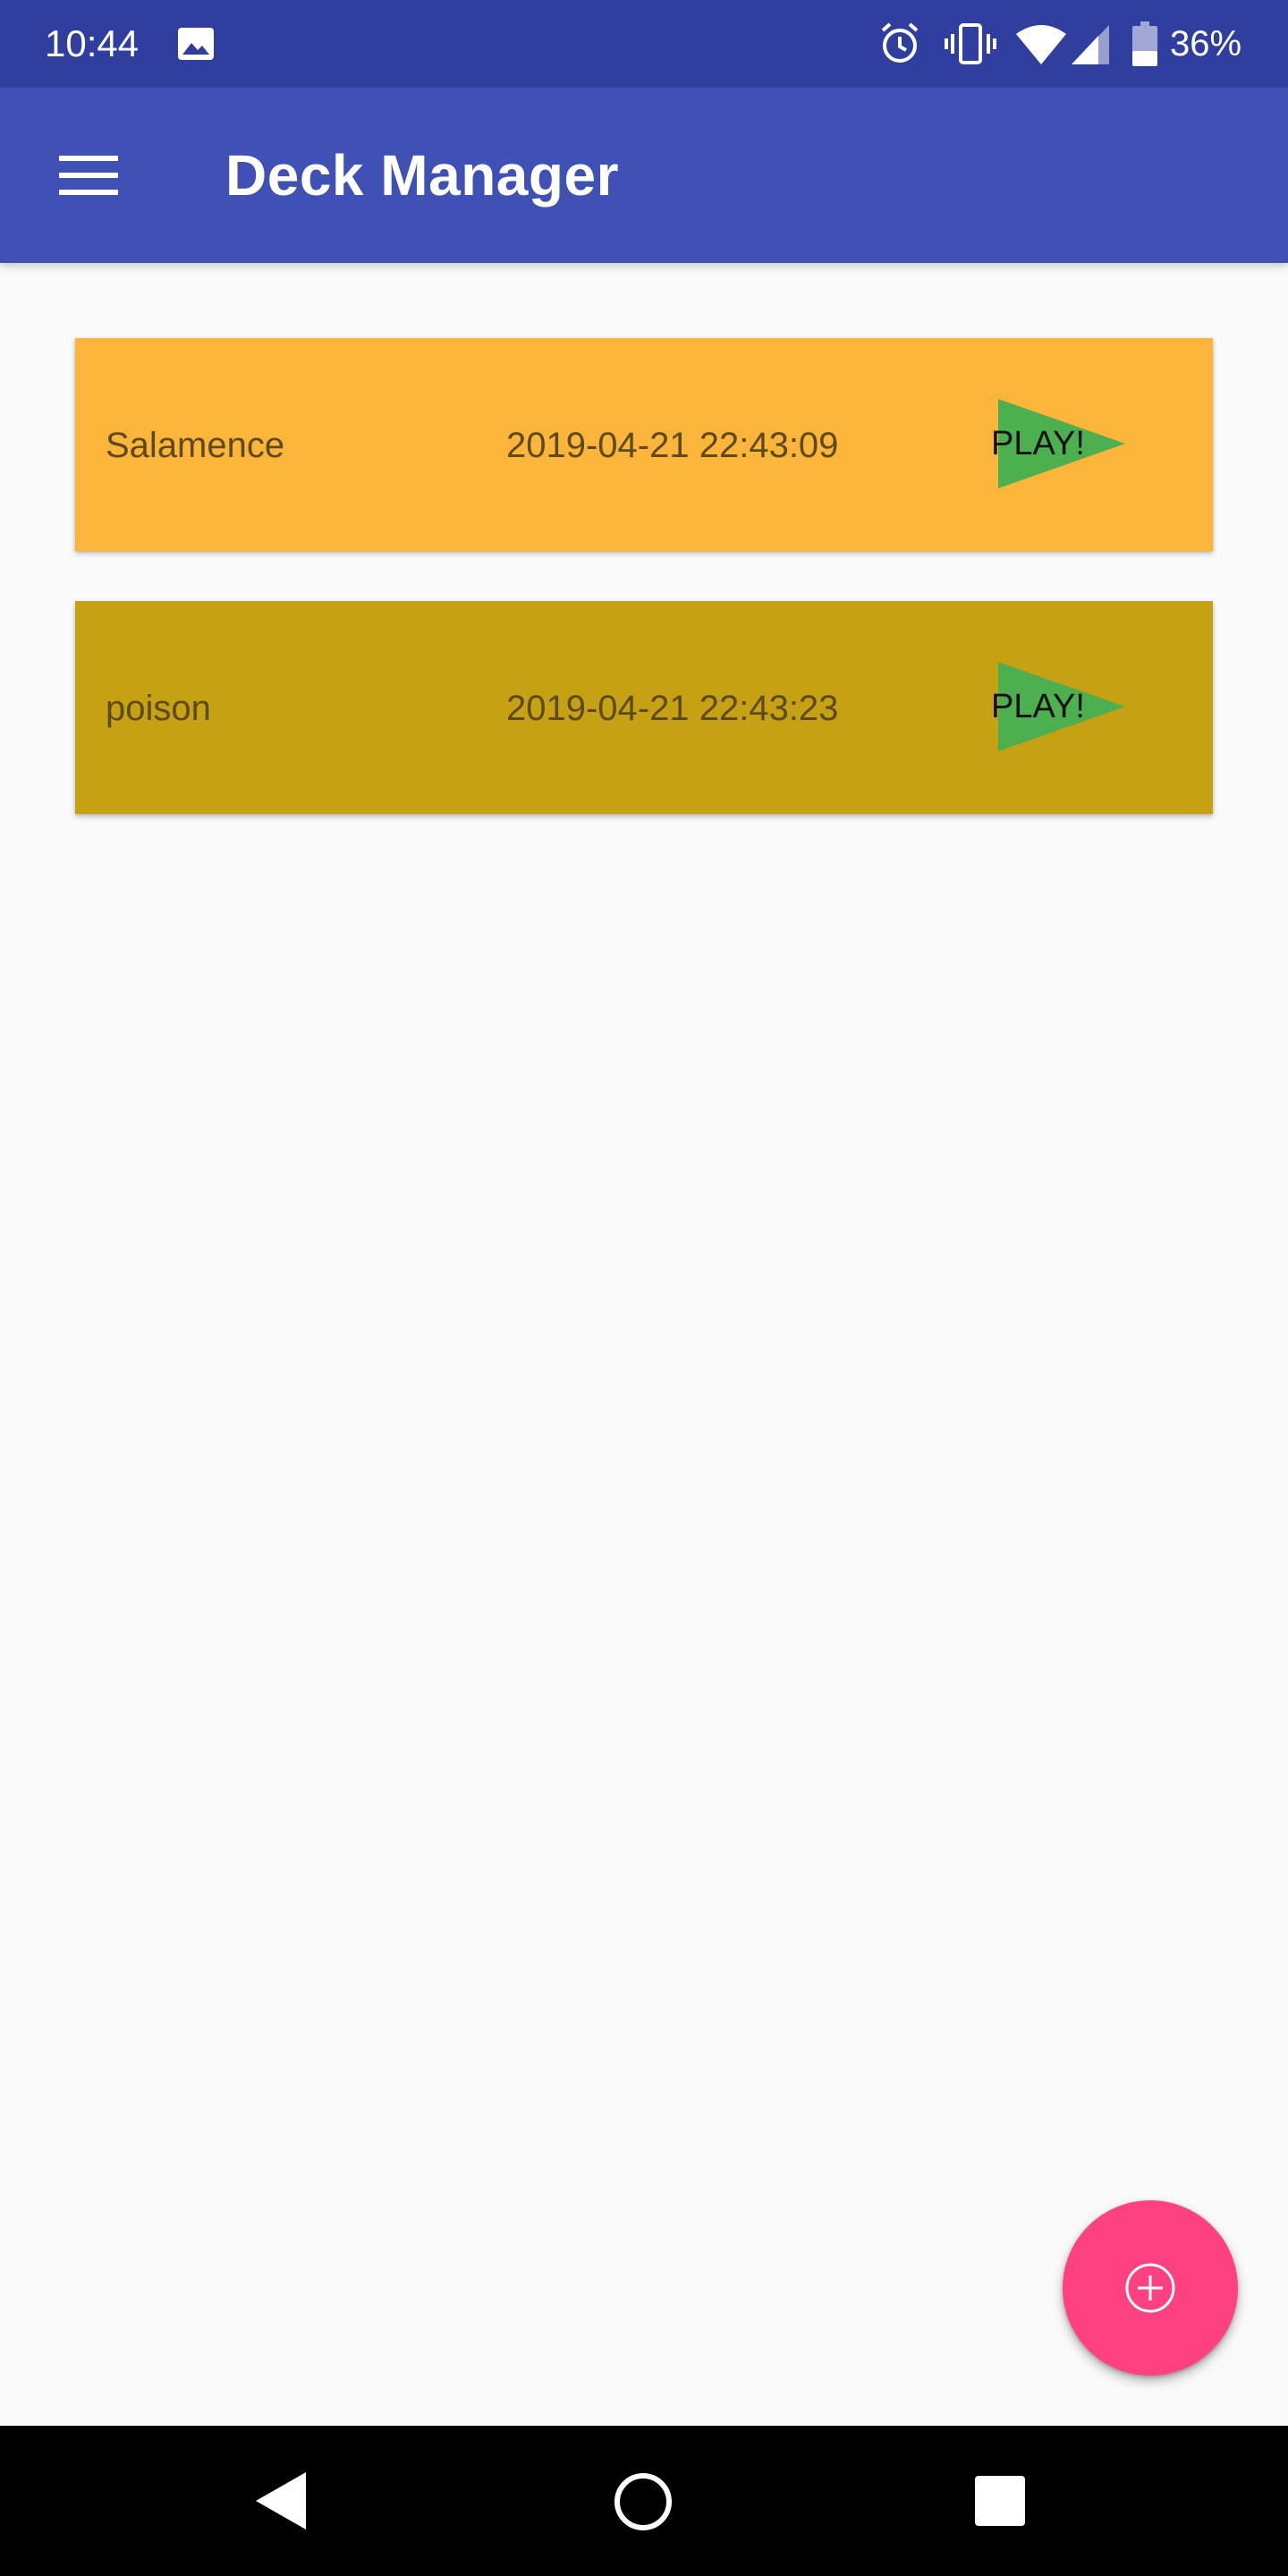 The width and height of the screenshot is (1288, 2576). I want to click on battery-percent: 36%, so click(1206, 44).